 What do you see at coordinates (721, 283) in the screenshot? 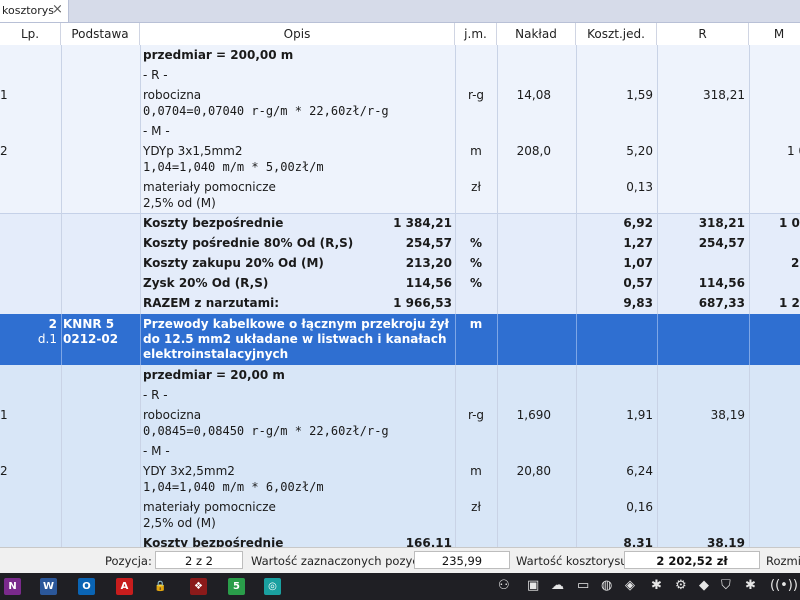
I see `summary-r: 114,56` at bounding box center [721, 283].